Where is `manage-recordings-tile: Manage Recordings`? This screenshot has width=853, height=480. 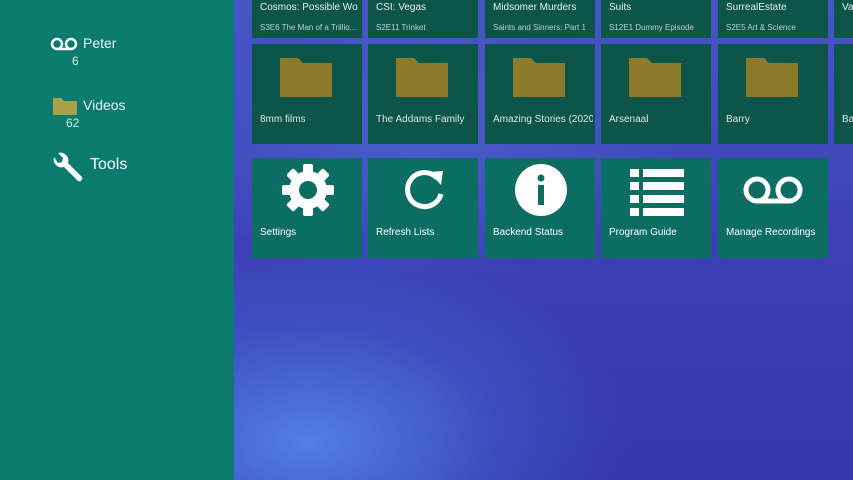
manage-recordings-tile: Manage Recordings is located at coordinates (773, 208).